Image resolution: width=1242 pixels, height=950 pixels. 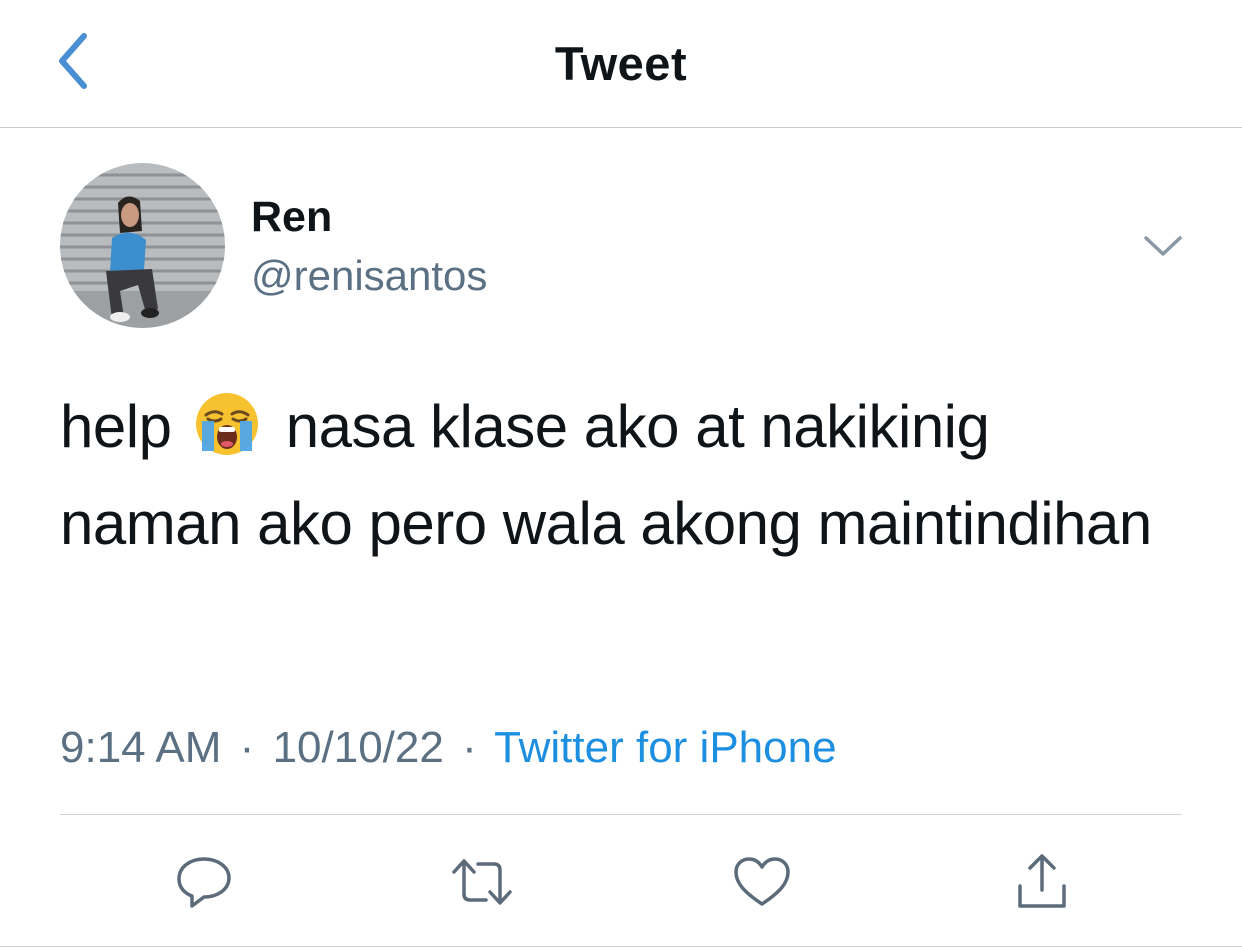 What do you see at coordinates (448, 748) in the screenshot?
I see `tweet-meta: 9:14 AM · 10/10/22 · Twitter for iPhone` at bounding box center [448, 748].